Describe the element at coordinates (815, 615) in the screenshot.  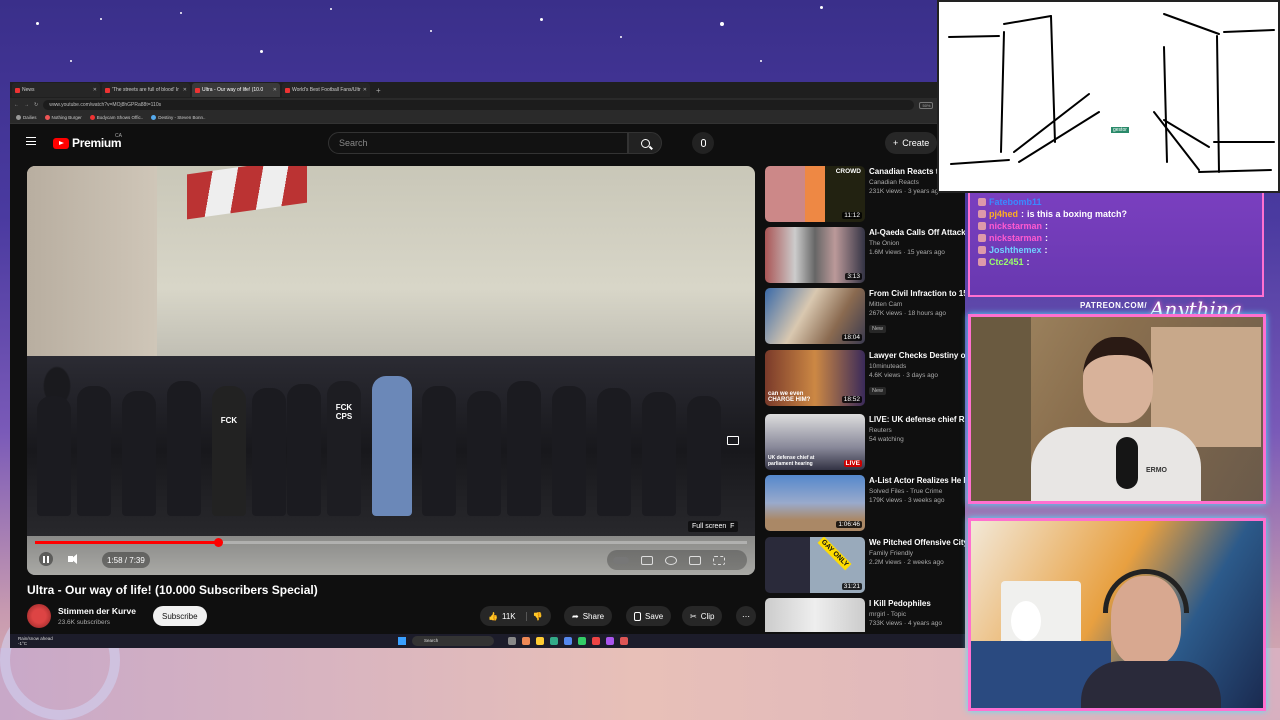
I see `video-thumbnail` at that location.